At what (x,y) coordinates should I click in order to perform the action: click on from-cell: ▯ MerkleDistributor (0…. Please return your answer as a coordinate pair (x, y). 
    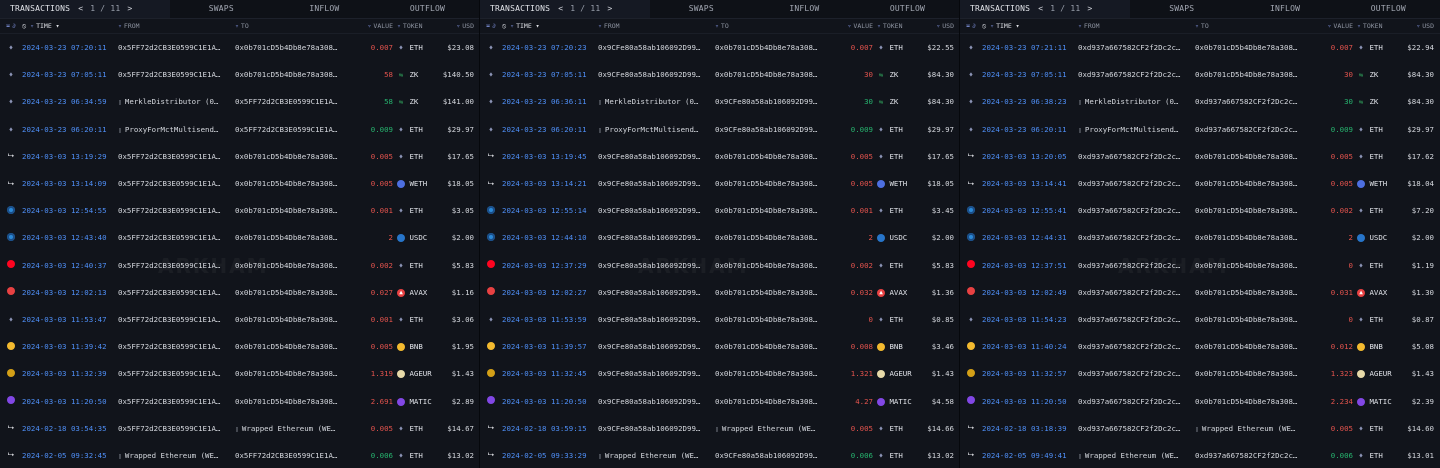
    Looking at the image, I should click on (1136, 101).